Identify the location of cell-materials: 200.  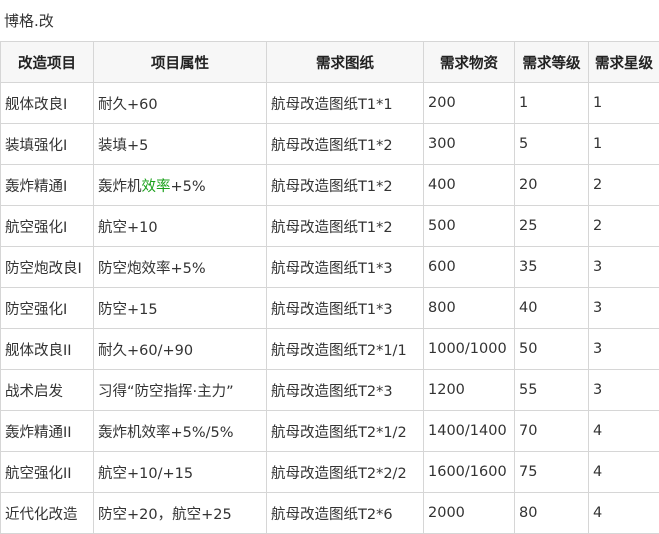
(469, 103).